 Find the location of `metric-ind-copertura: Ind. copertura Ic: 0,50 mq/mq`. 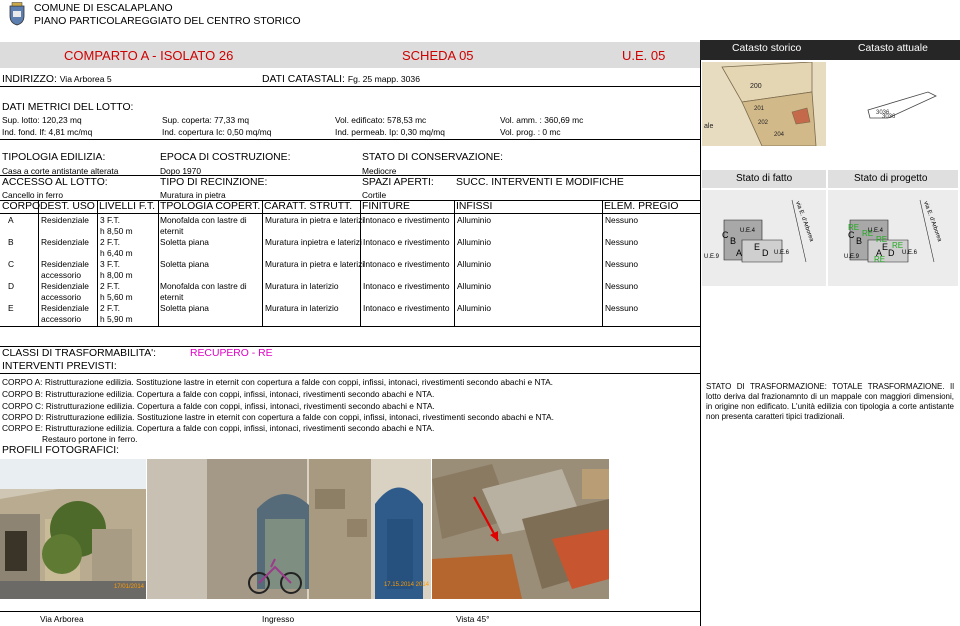

metric-ind-copertura: Ind. copertura Ic: 0,50 mq/mq is located at coordinates (217, 132).